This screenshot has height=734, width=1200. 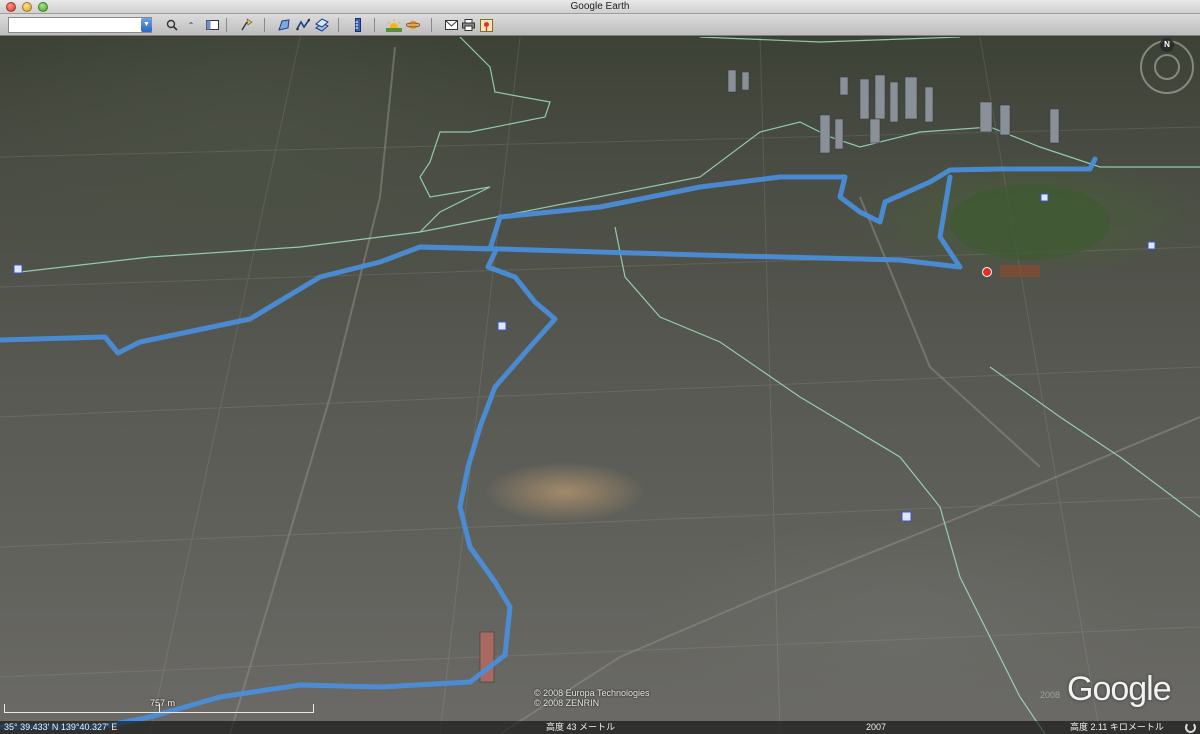 I want to click on title-bar: Google Earth, so click(x=600, y=7).